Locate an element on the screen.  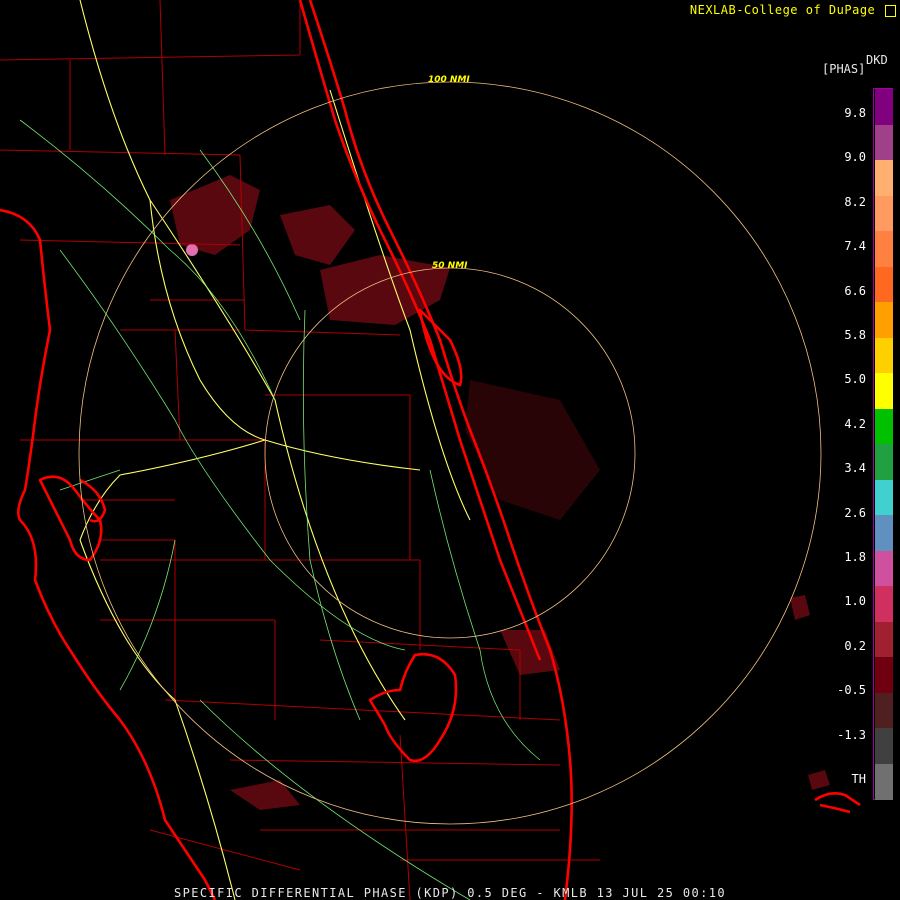
ring-label-50: 50 NMI is located at coordinates (450, 266).